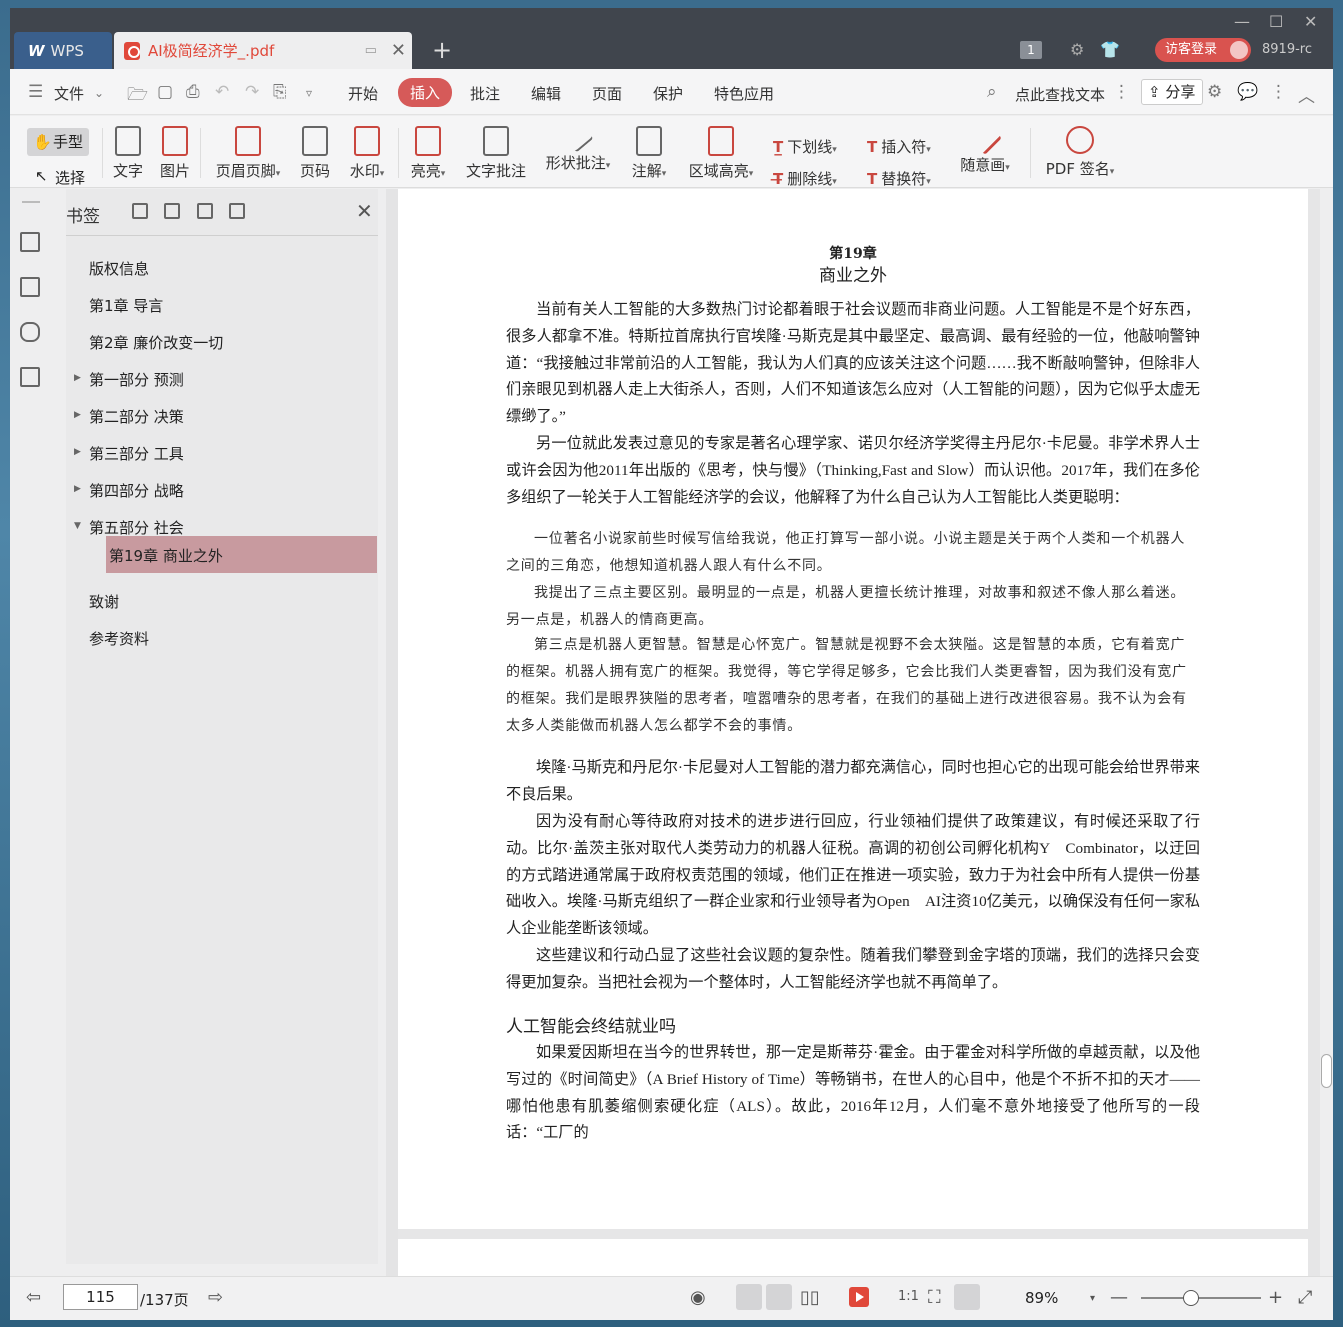 The height and width of the screenshot is (1327, 1343). I want to click on fit-page-icon: ⛶, so click(934, 1297).